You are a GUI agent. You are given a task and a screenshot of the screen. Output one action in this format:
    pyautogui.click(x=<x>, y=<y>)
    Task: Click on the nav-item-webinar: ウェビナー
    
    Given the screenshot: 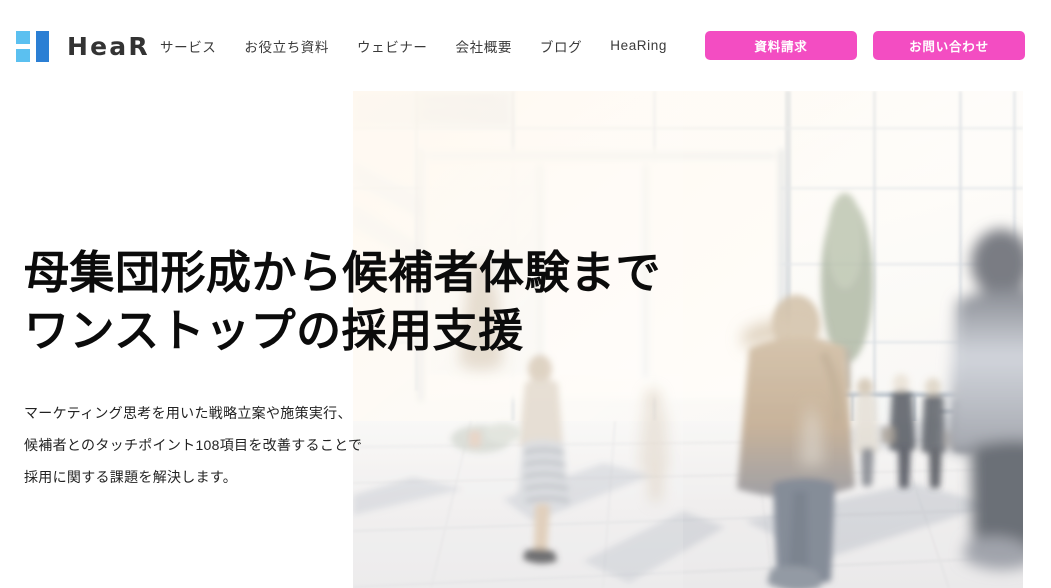 What is the action you would take?
    pyautogui.click(x=392, y=46)
    